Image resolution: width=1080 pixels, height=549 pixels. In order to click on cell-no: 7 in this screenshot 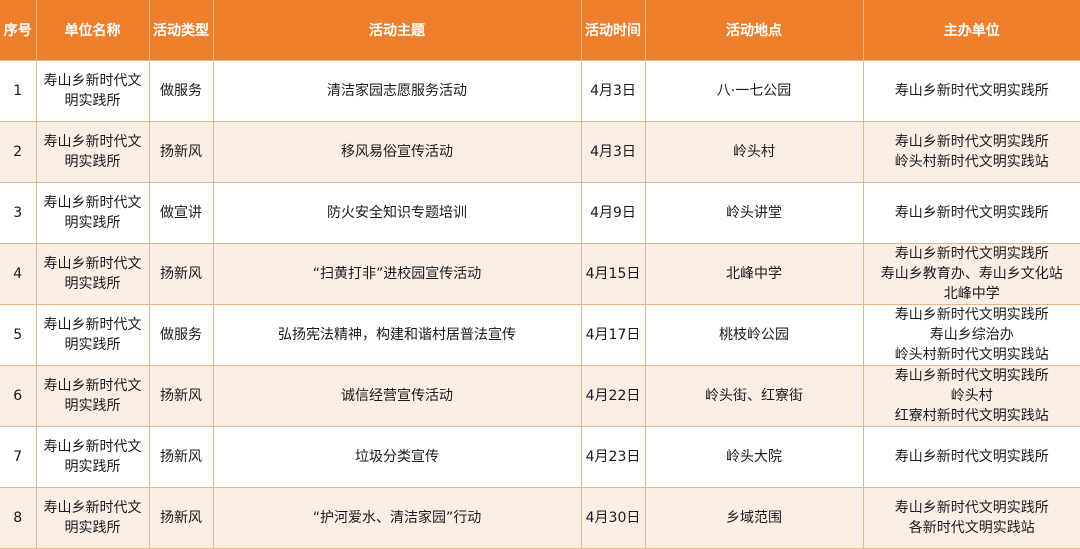, I will do `click(18, 457)`.